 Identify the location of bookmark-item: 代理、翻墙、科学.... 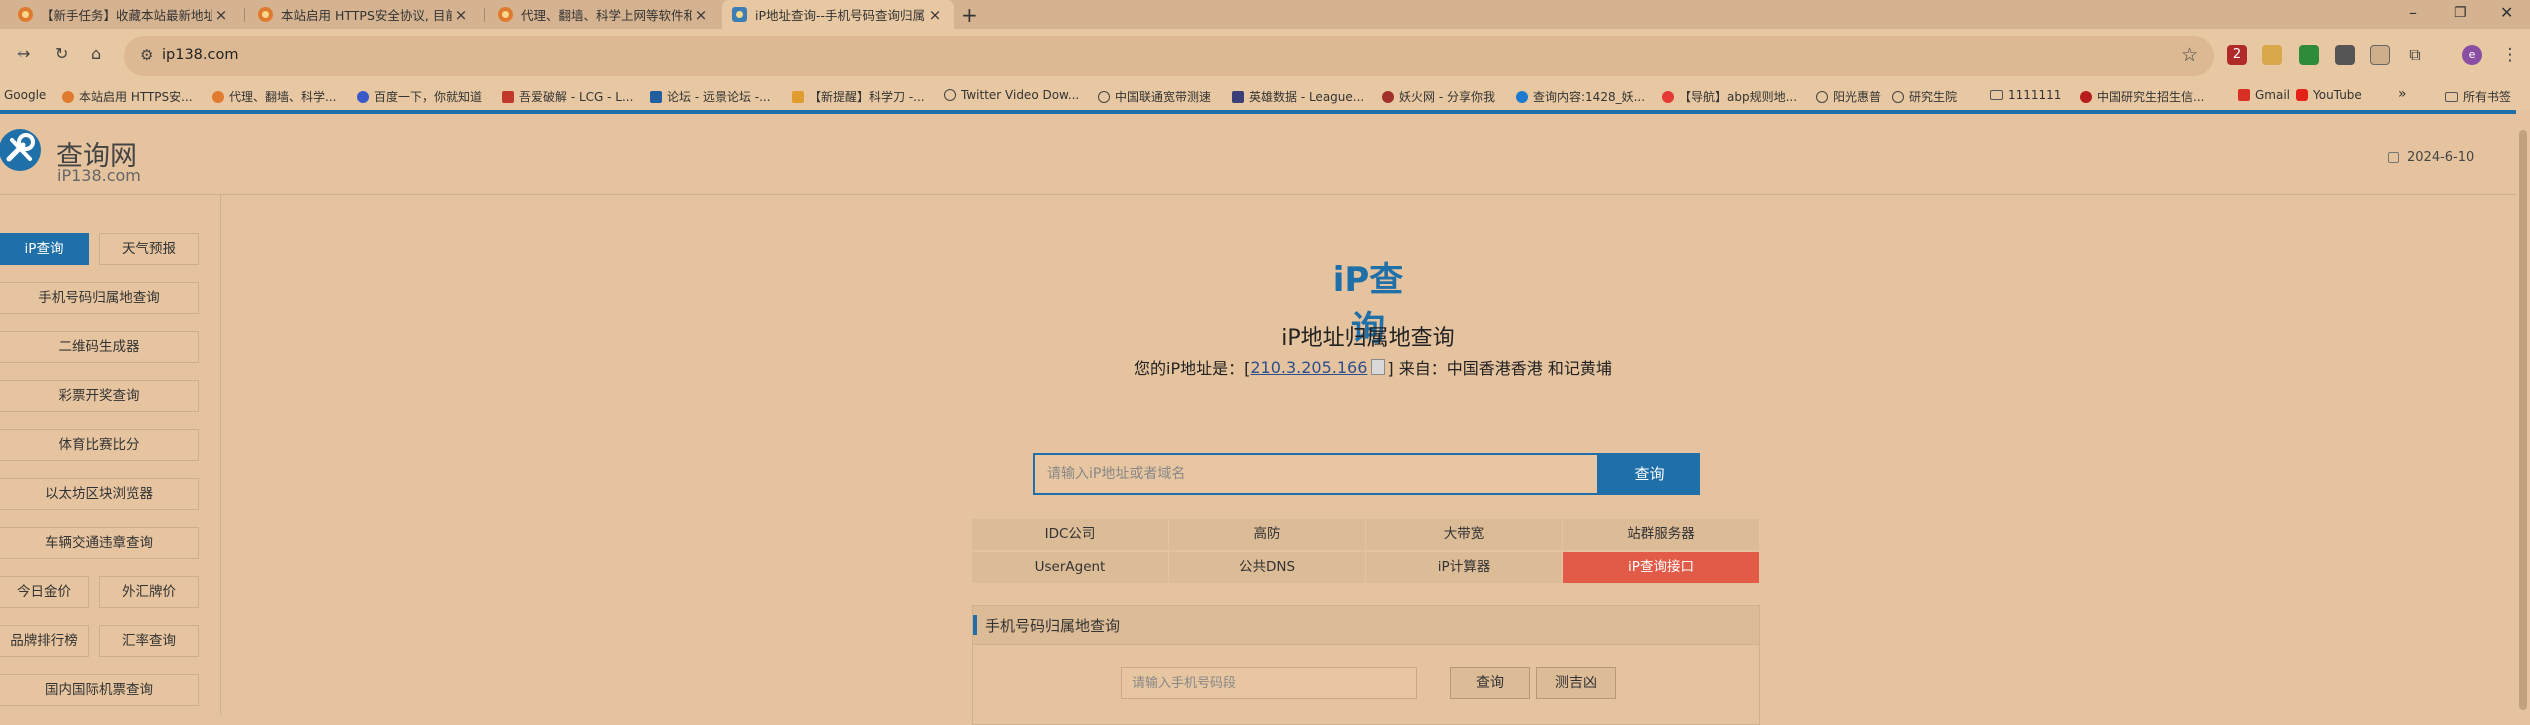
(274, 96).